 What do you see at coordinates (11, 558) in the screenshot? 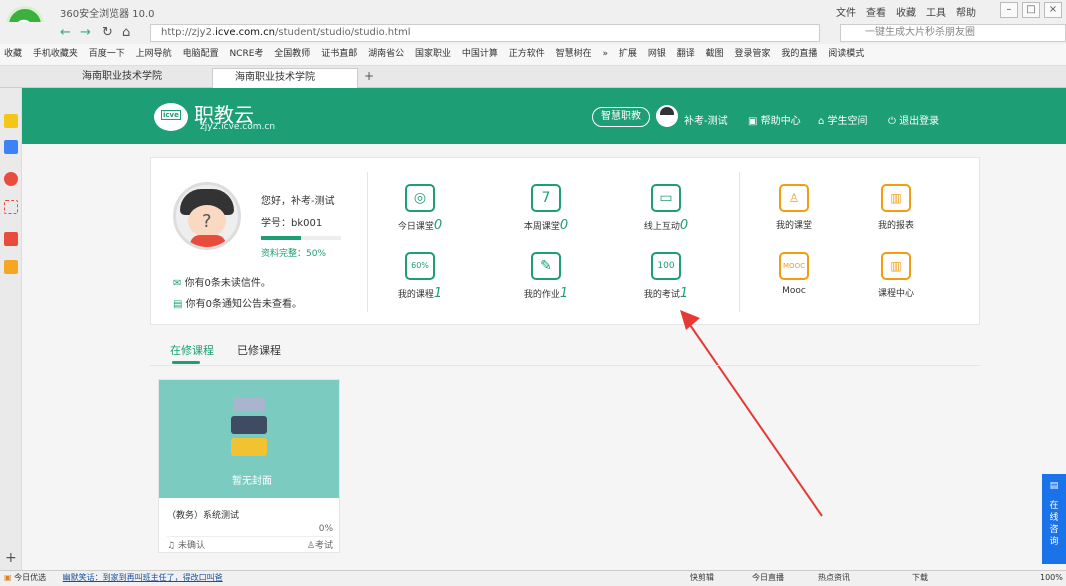
I see `add-icon: +` at bounding box center [11, 558].